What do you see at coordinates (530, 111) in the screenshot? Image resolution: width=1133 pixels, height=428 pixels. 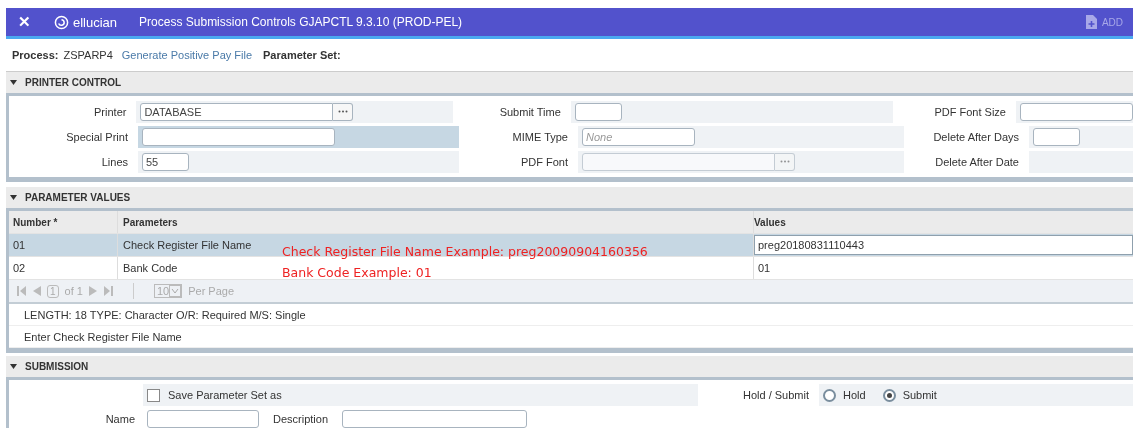 I see `field-label: Submit Time` at bounding box center [530, 111].